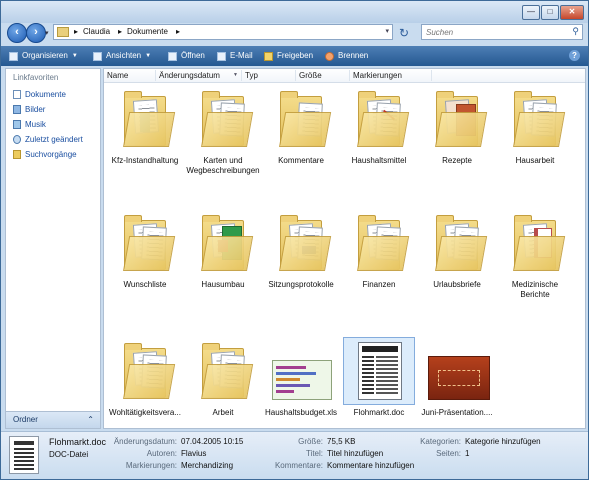 The height and width of the screenshot is (480, 589). Describe the element at coordinates (223, 32) in the screenshot. I see `address-bar: ▸ Claudia ▸ Dokumente ▸ ▾` at that location.